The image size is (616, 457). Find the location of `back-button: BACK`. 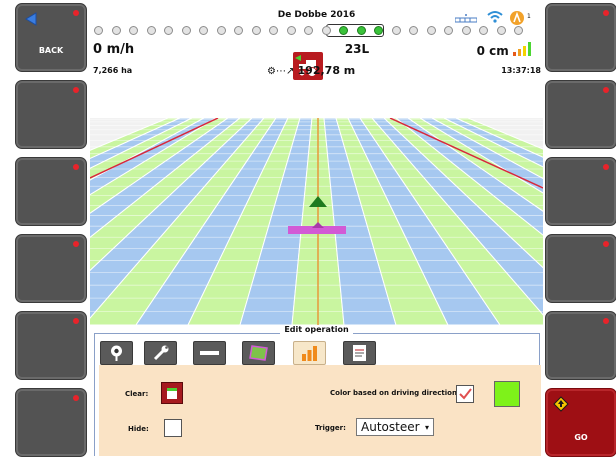

back-button: BACK is located at coordinates (51, 37).